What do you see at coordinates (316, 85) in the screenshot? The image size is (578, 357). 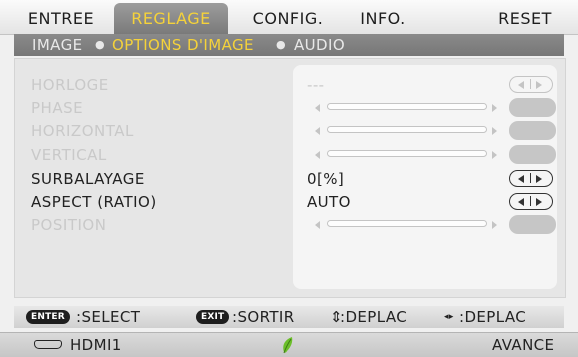 I see `setting-value: ---` at bounding box center [316, 85].